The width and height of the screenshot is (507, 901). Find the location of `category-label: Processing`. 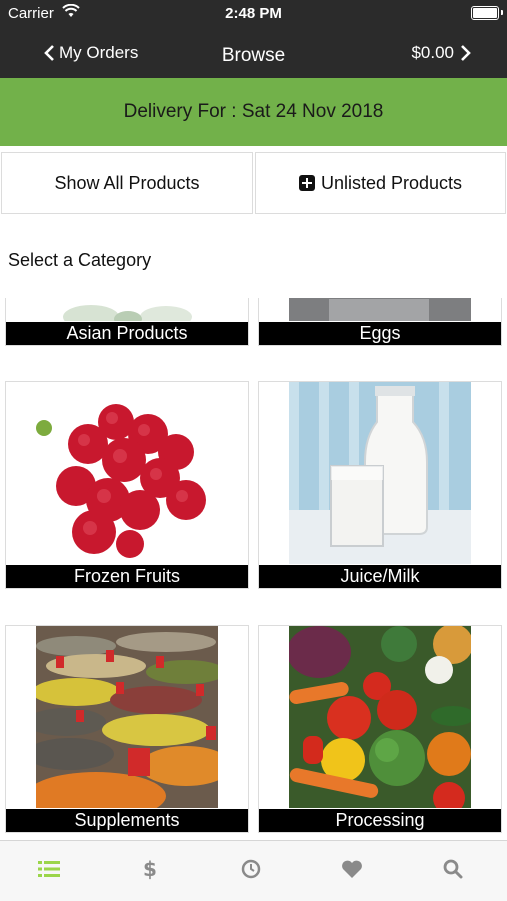

category-label: Processing is located at coordinates (380, 820).